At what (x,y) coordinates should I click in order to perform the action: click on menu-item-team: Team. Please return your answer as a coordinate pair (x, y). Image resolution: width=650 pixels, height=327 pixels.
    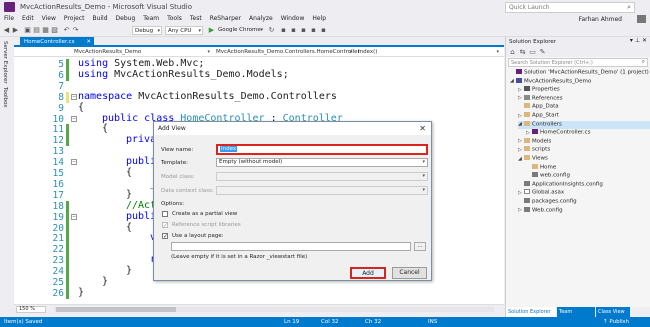
    Looking at the image, I should click on (151, 18).